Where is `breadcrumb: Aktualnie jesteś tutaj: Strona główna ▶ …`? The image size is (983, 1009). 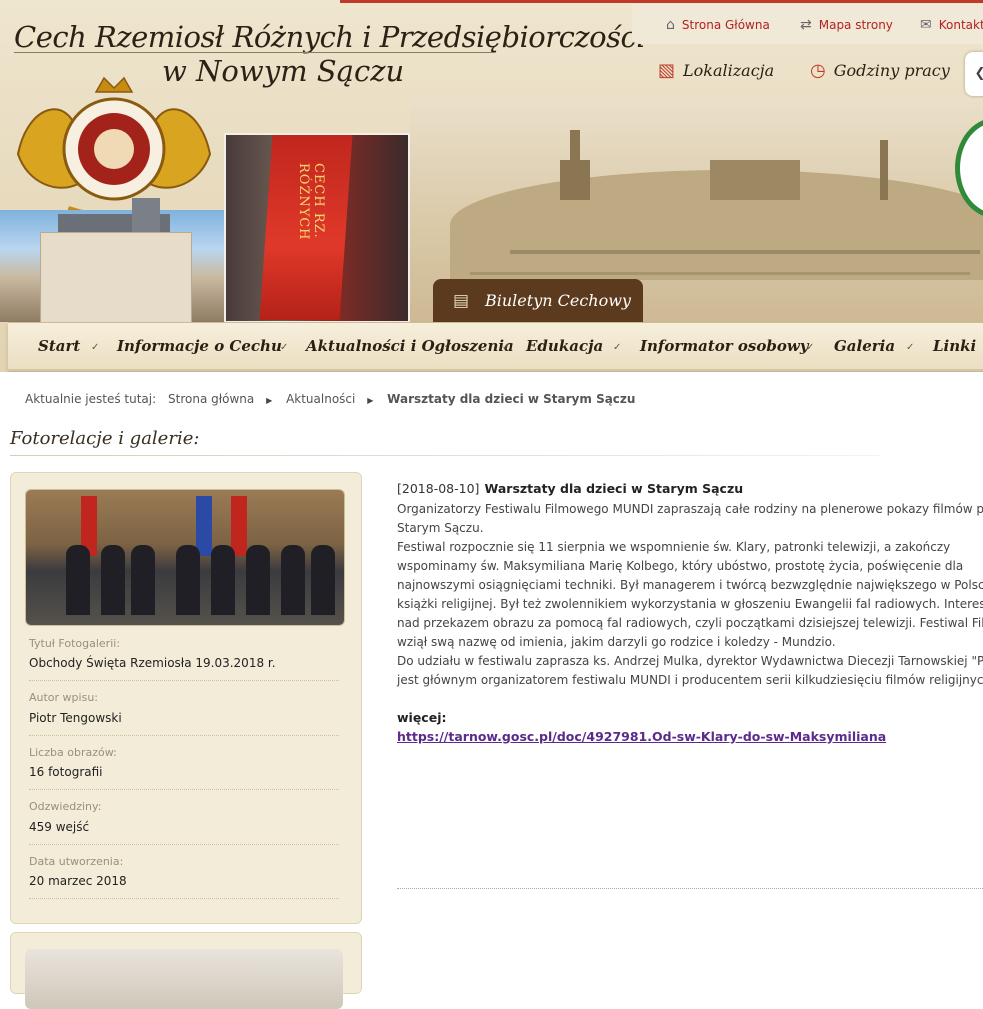 breadcrumb: Aktualnie jesteś tutaj: Strona główna ▶ … is located at coordinates (334, 399).